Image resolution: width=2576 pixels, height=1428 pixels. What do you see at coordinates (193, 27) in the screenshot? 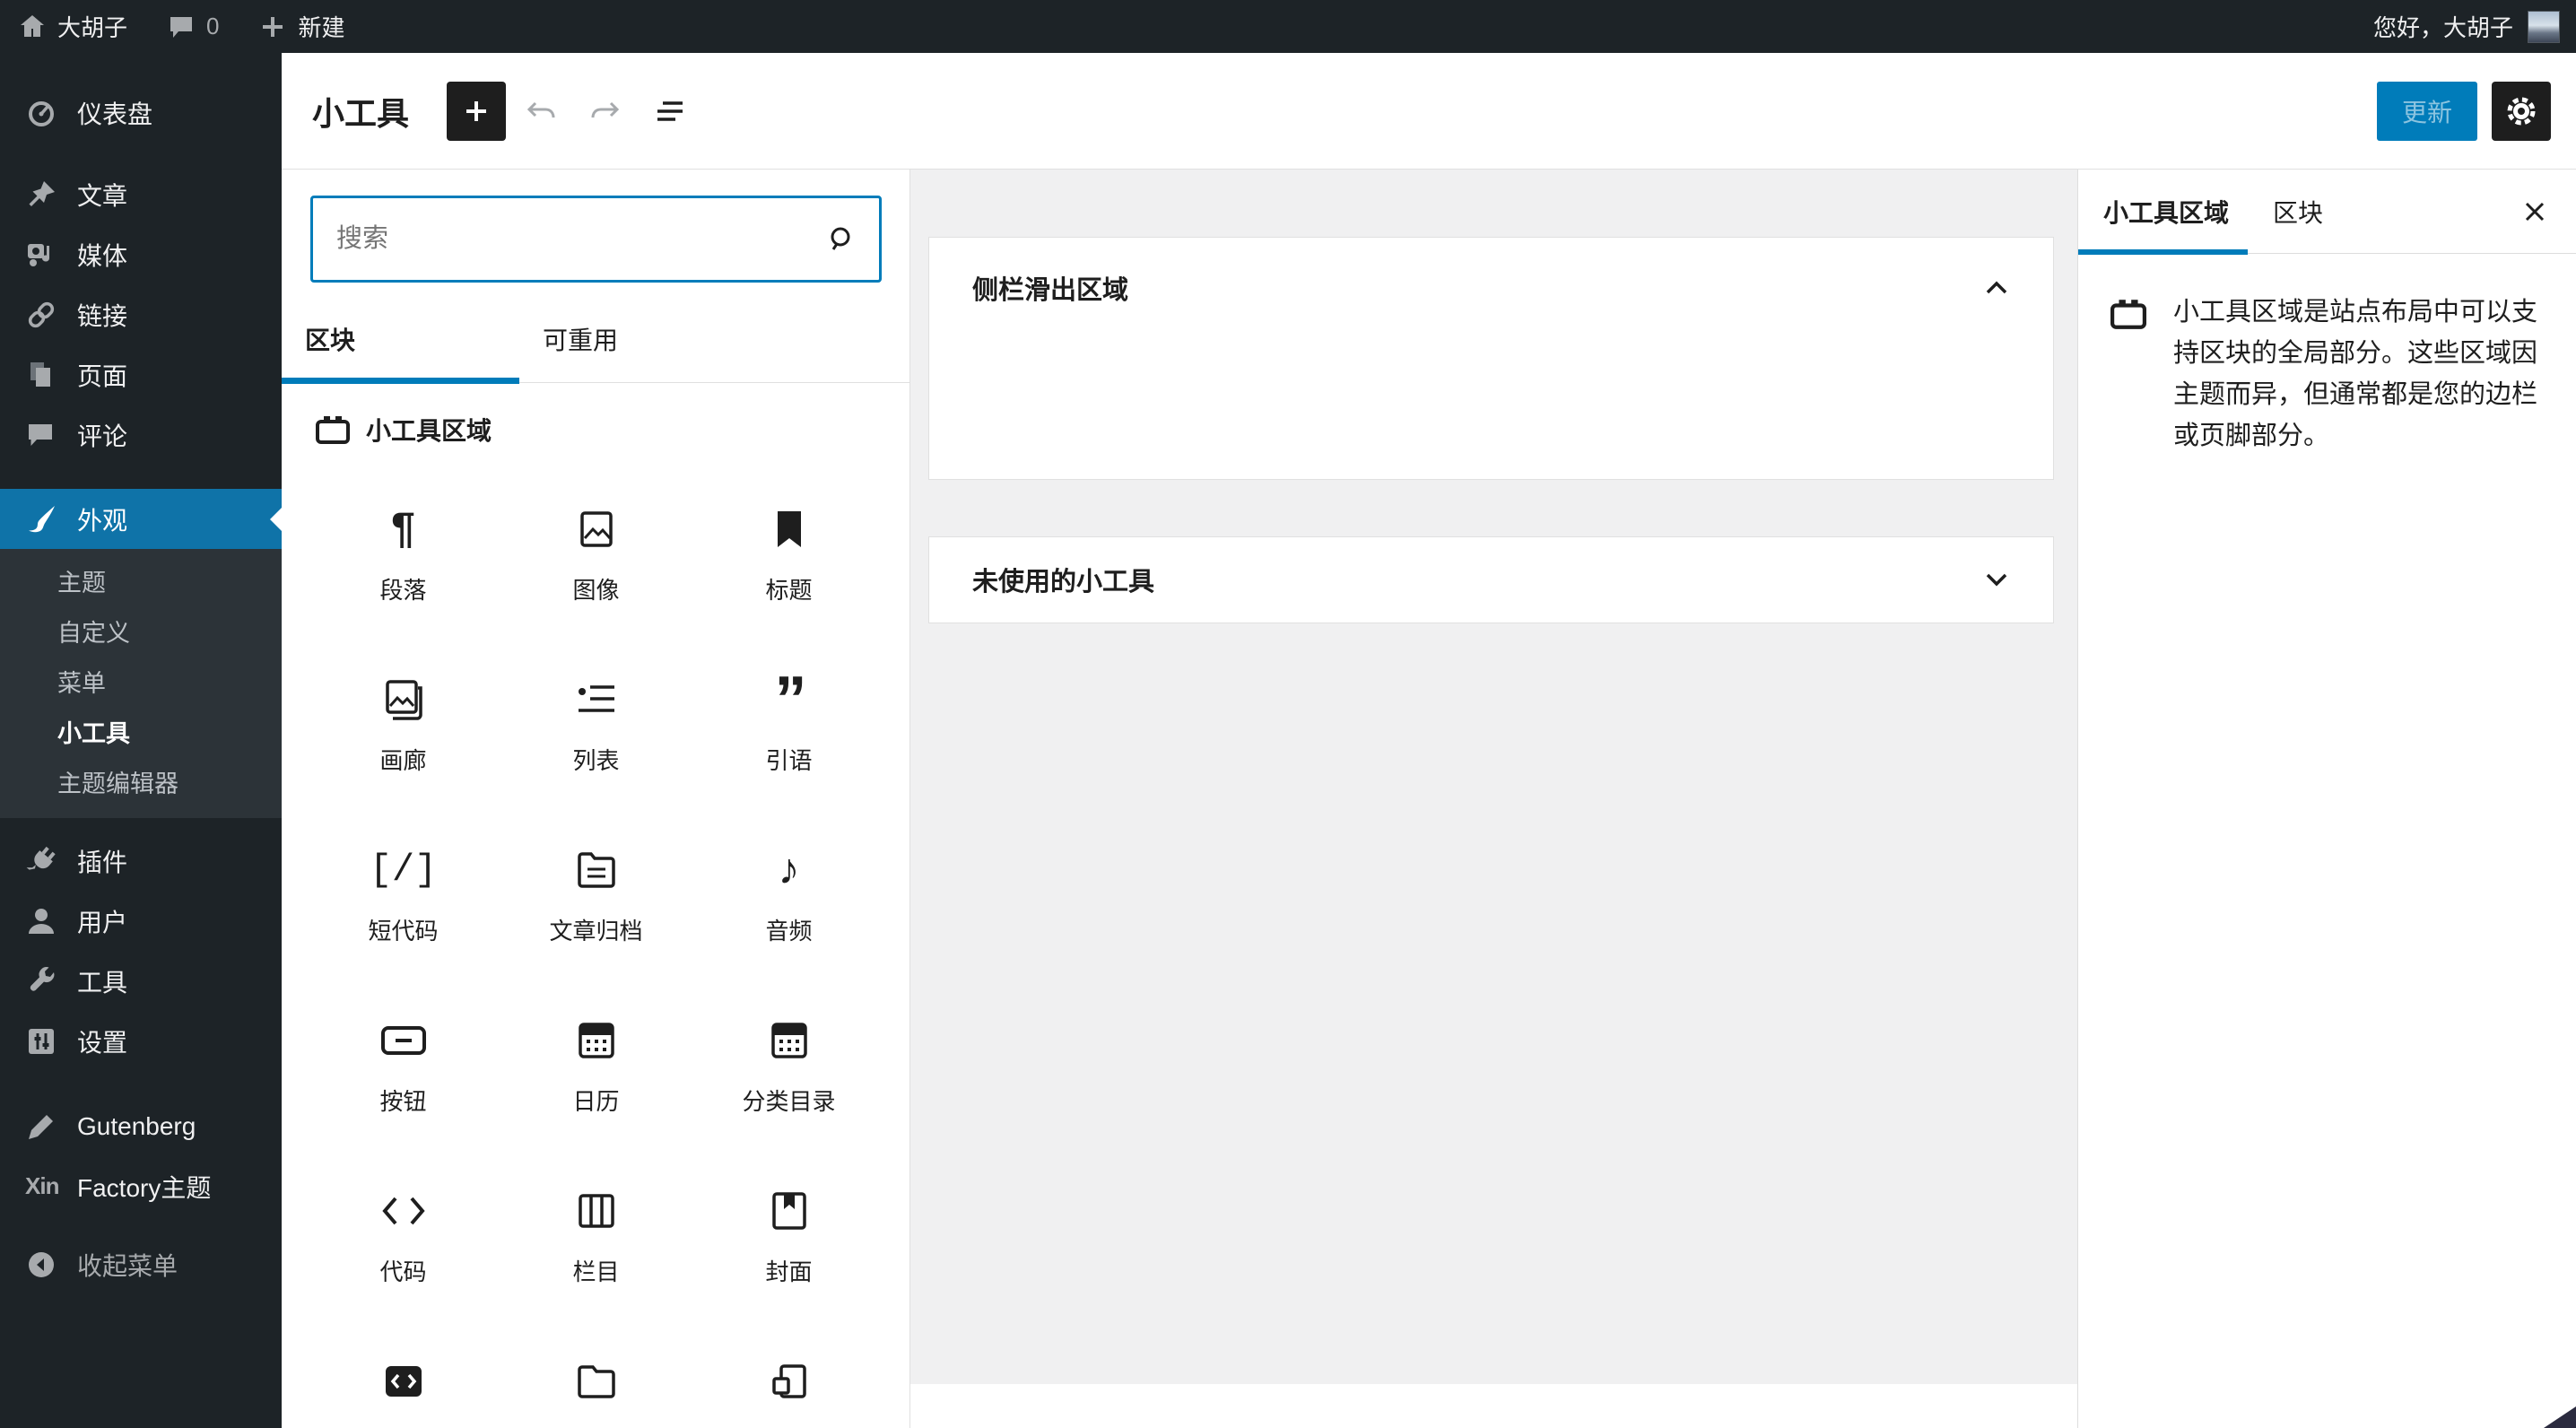
I see `comments-shortcut: 0` at bounding box center [193, 27].